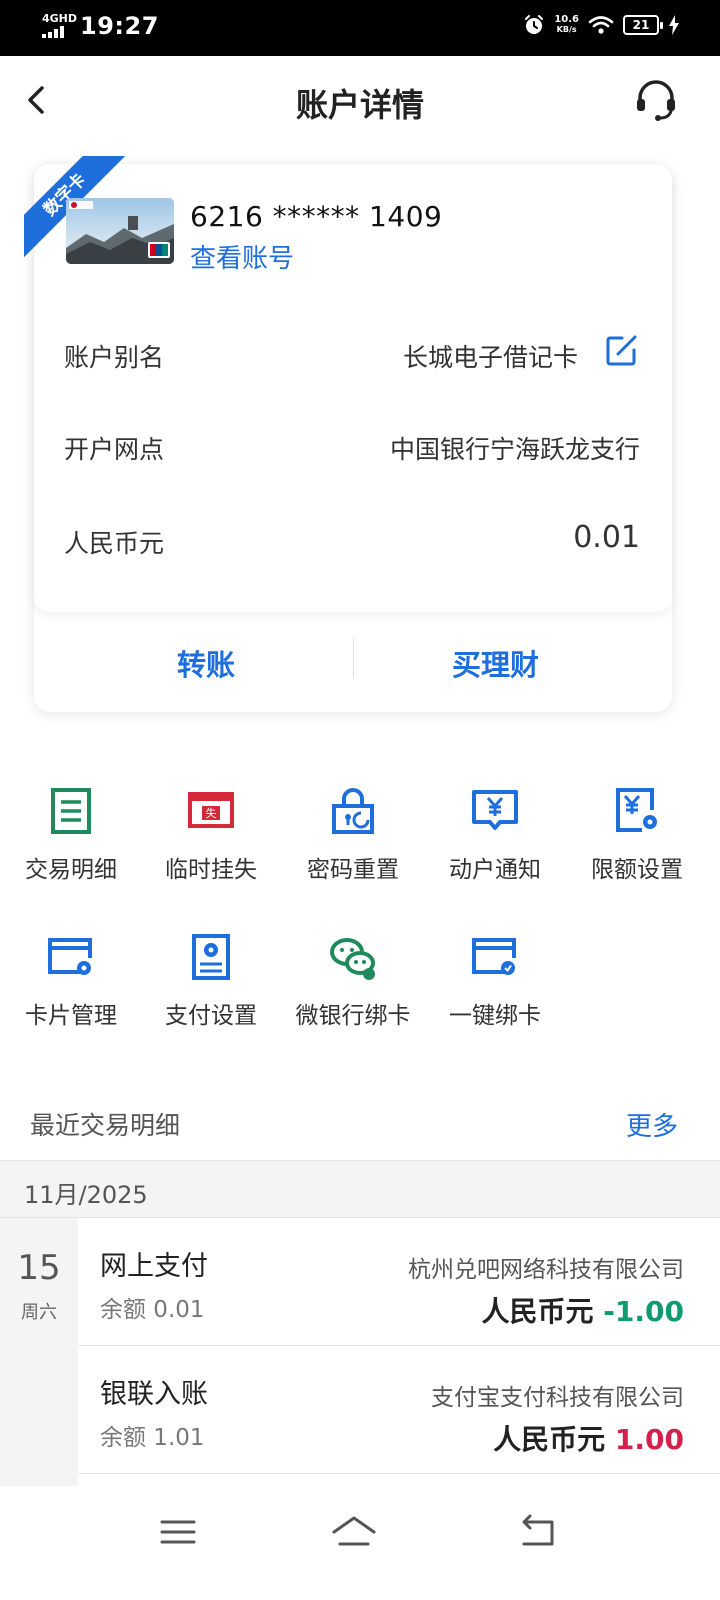 The height and width of the screenshot is (1600, 720). What do you see at coordinates (211, 987) in the screenshot?
I see `function-payment-setting: 支付设置` at bounding box center [211, 987].